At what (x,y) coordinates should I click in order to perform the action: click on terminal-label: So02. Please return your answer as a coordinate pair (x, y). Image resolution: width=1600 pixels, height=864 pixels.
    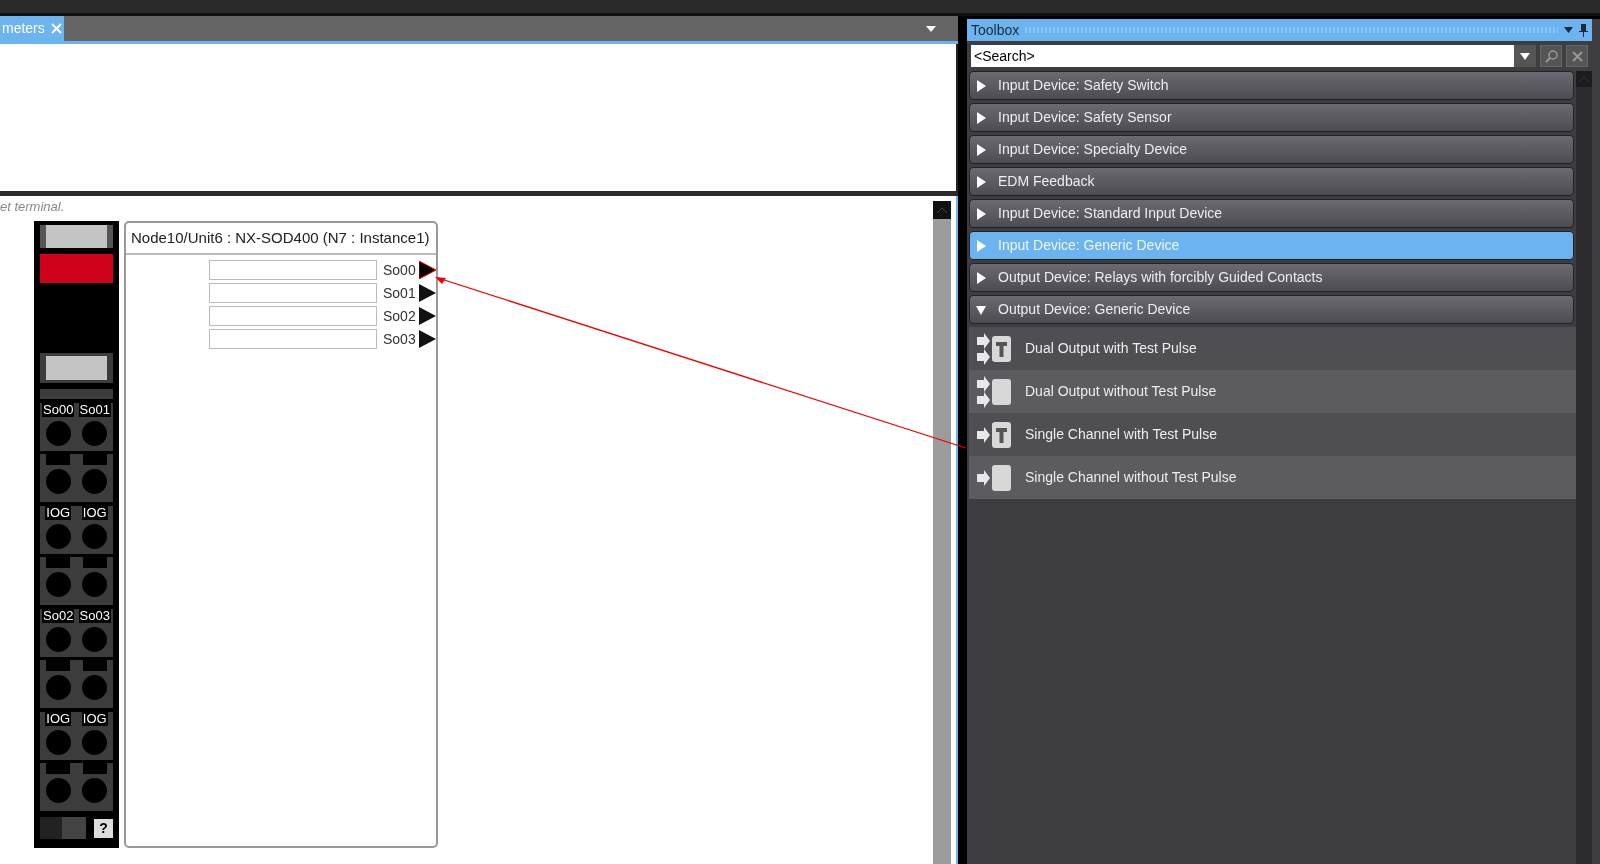
    Looking at the image, I should click on (58, 616).